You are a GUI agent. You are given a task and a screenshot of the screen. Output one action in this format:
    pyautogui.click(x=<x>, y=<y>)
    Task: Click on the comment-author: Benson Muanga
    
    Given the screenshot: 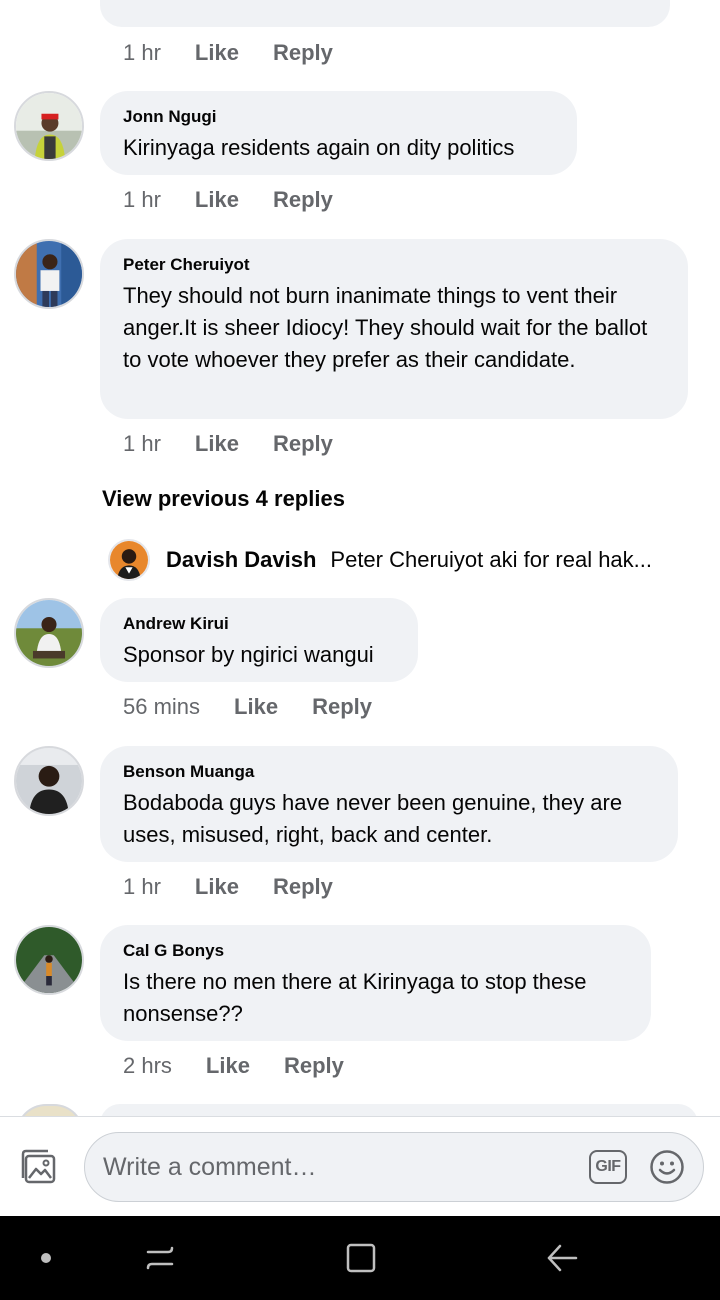 What is the action you would take?
    pyautogui.click(x=389, y=772)
    